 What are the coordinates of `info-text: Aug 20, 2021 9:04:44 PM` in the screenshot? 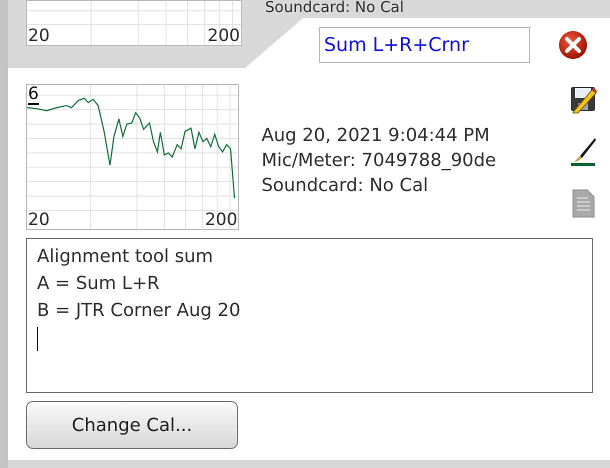 It's located at (376, 135).